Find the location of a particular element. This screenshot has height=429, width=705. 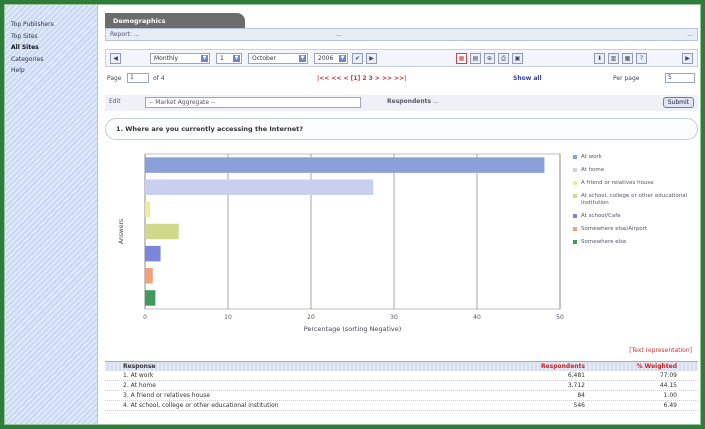

next-icon: ▶ is located at coordinates (687, 58).